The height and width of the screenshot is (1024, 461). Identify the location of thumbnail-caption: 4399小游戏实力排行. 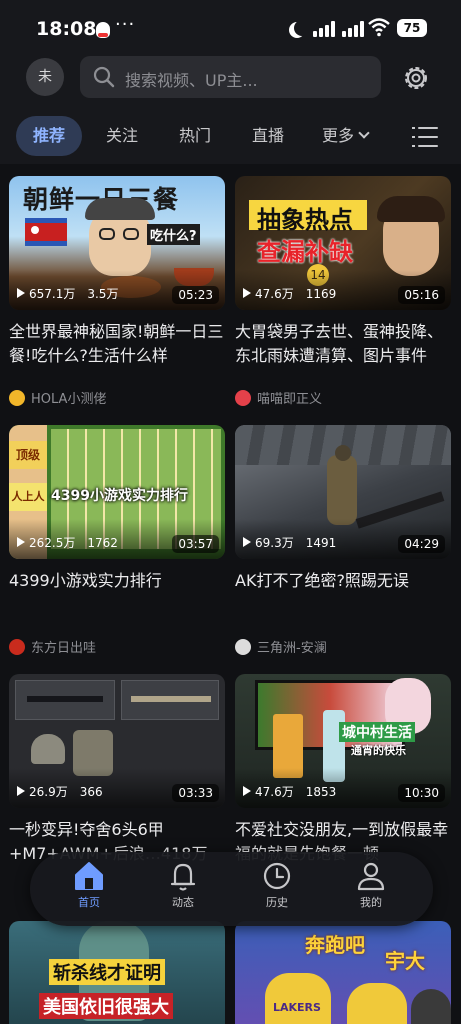
(119, 496).